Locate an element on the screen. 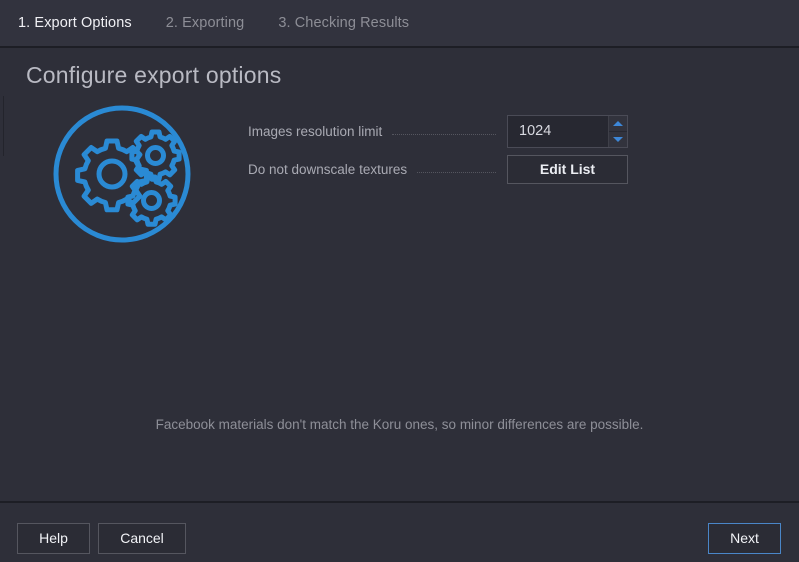  spinner-decrement-button is located at coordinates (618, 139).